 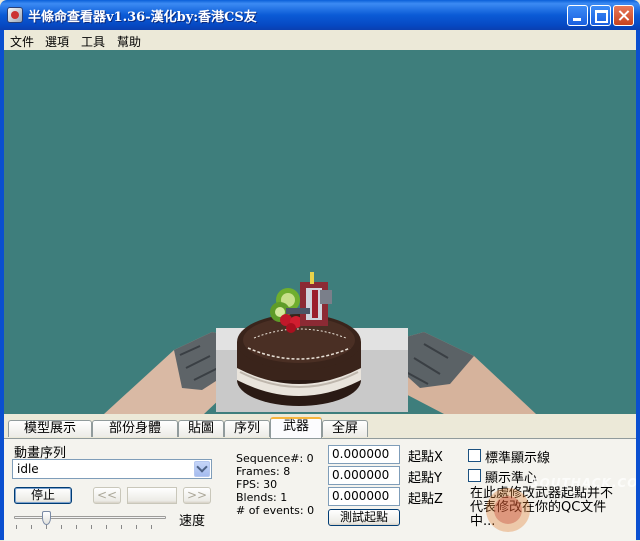 I want to click on show-guide-checkbox, so click(x=474, y=455).